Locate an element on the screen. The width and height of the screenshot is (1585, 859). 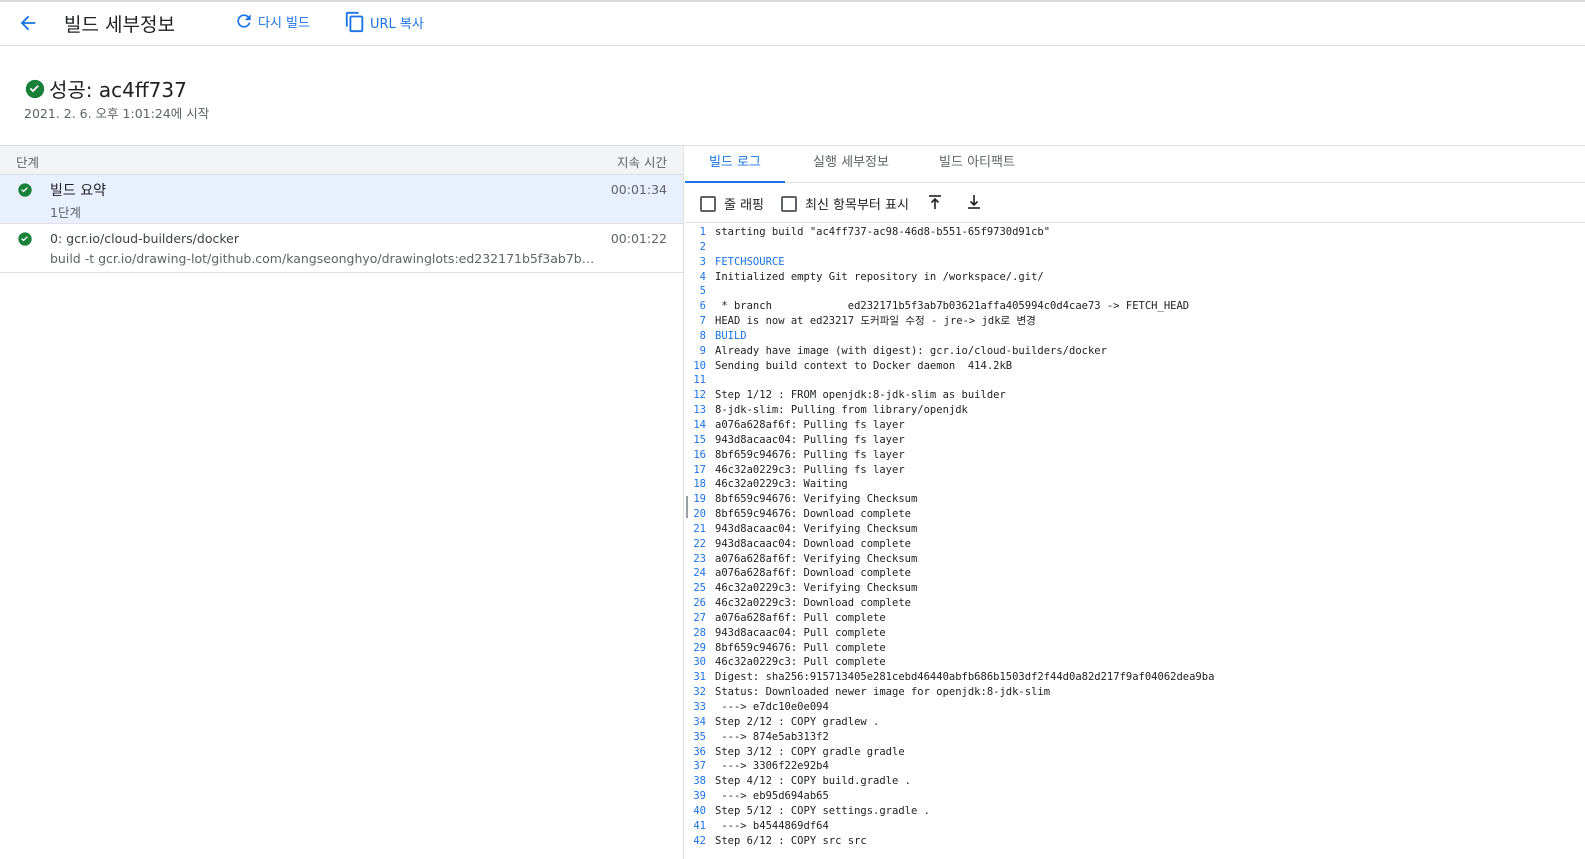
log-line-number: 39 is located at coordinates (700, 796).